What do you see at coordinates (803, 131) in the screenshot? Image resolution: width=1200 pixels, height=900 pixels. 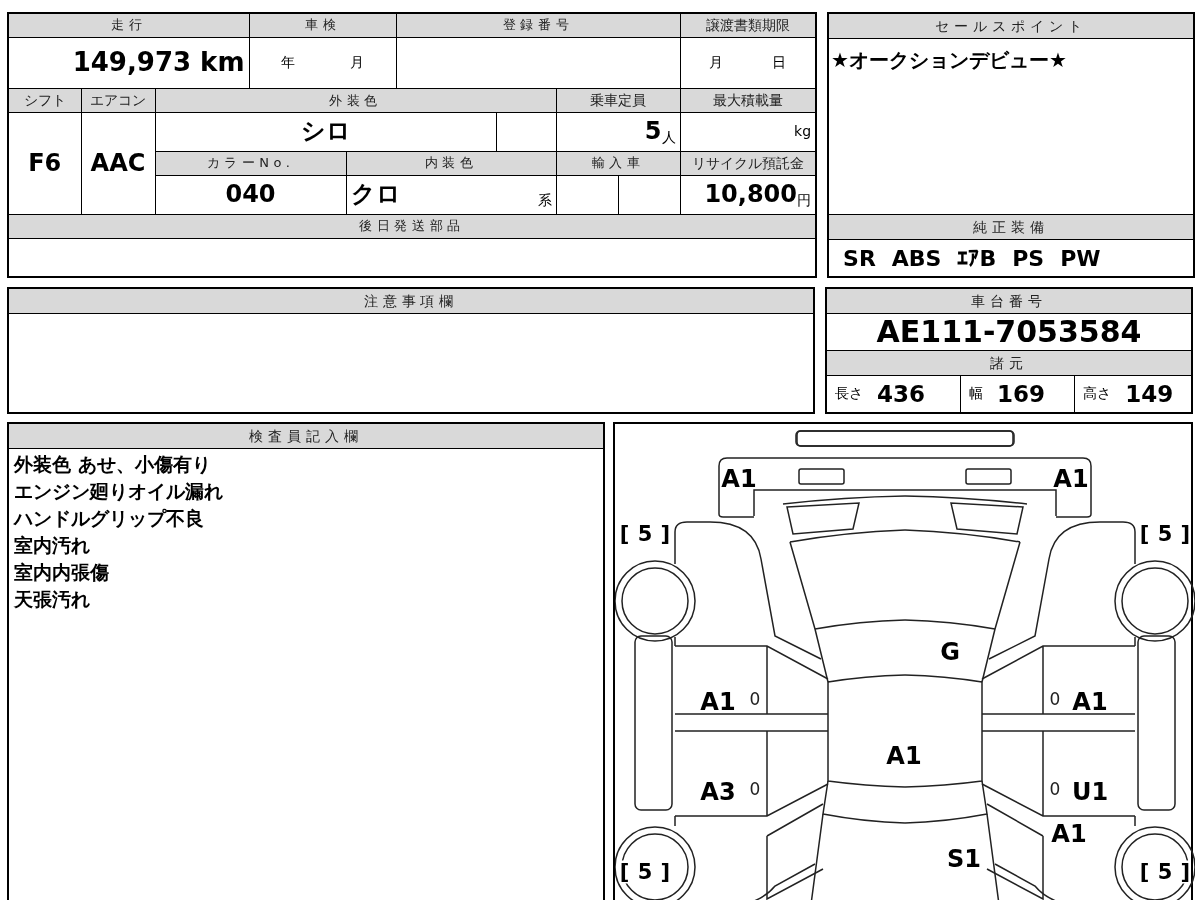 I see `unit-label: kg` at bounding box center [803, 131].